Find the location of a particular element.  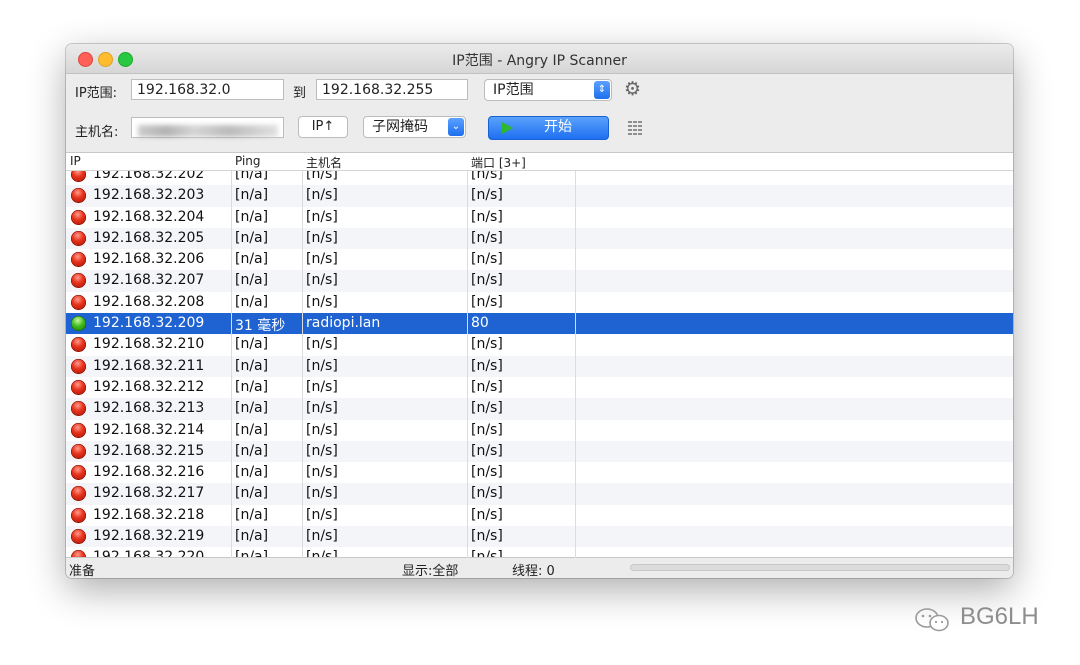

ip-cell: 192.168.32.215 is located at coordinates (149, 450).